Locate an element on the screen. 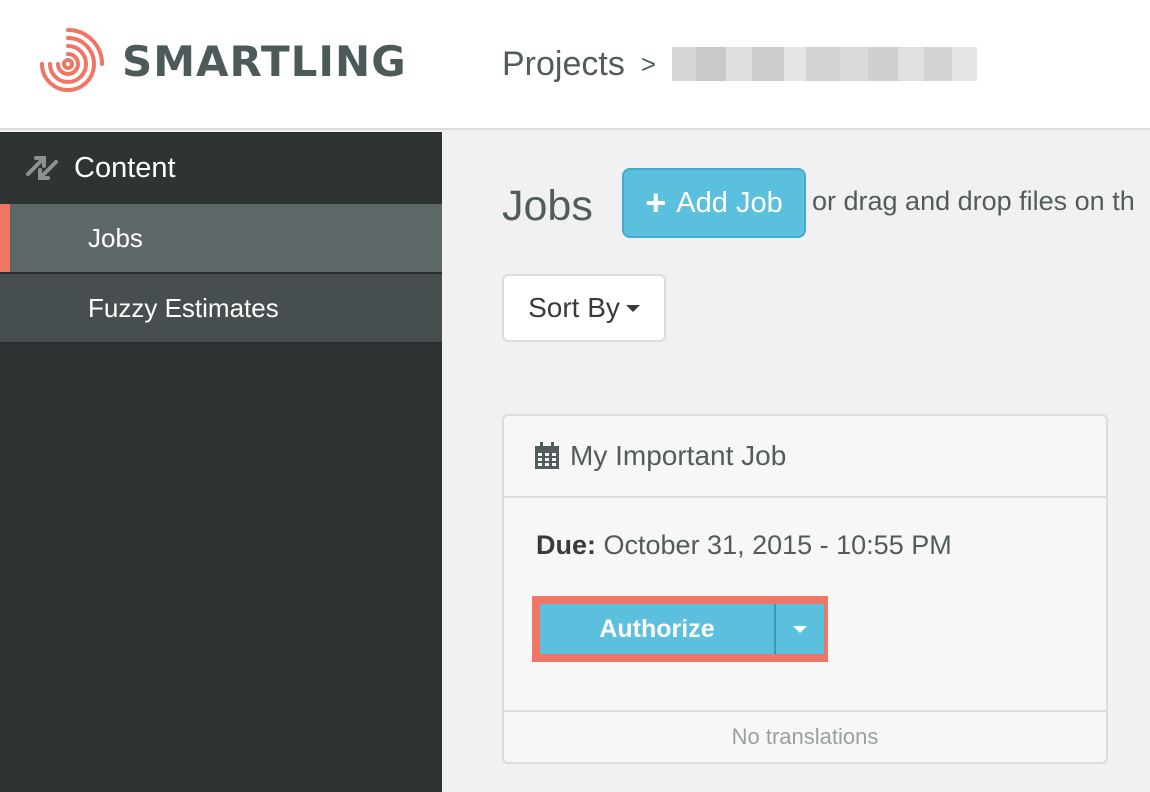  job-due-date: Due: October 31, 2015 - 10:55 PM is located at coordinates (744, 545).